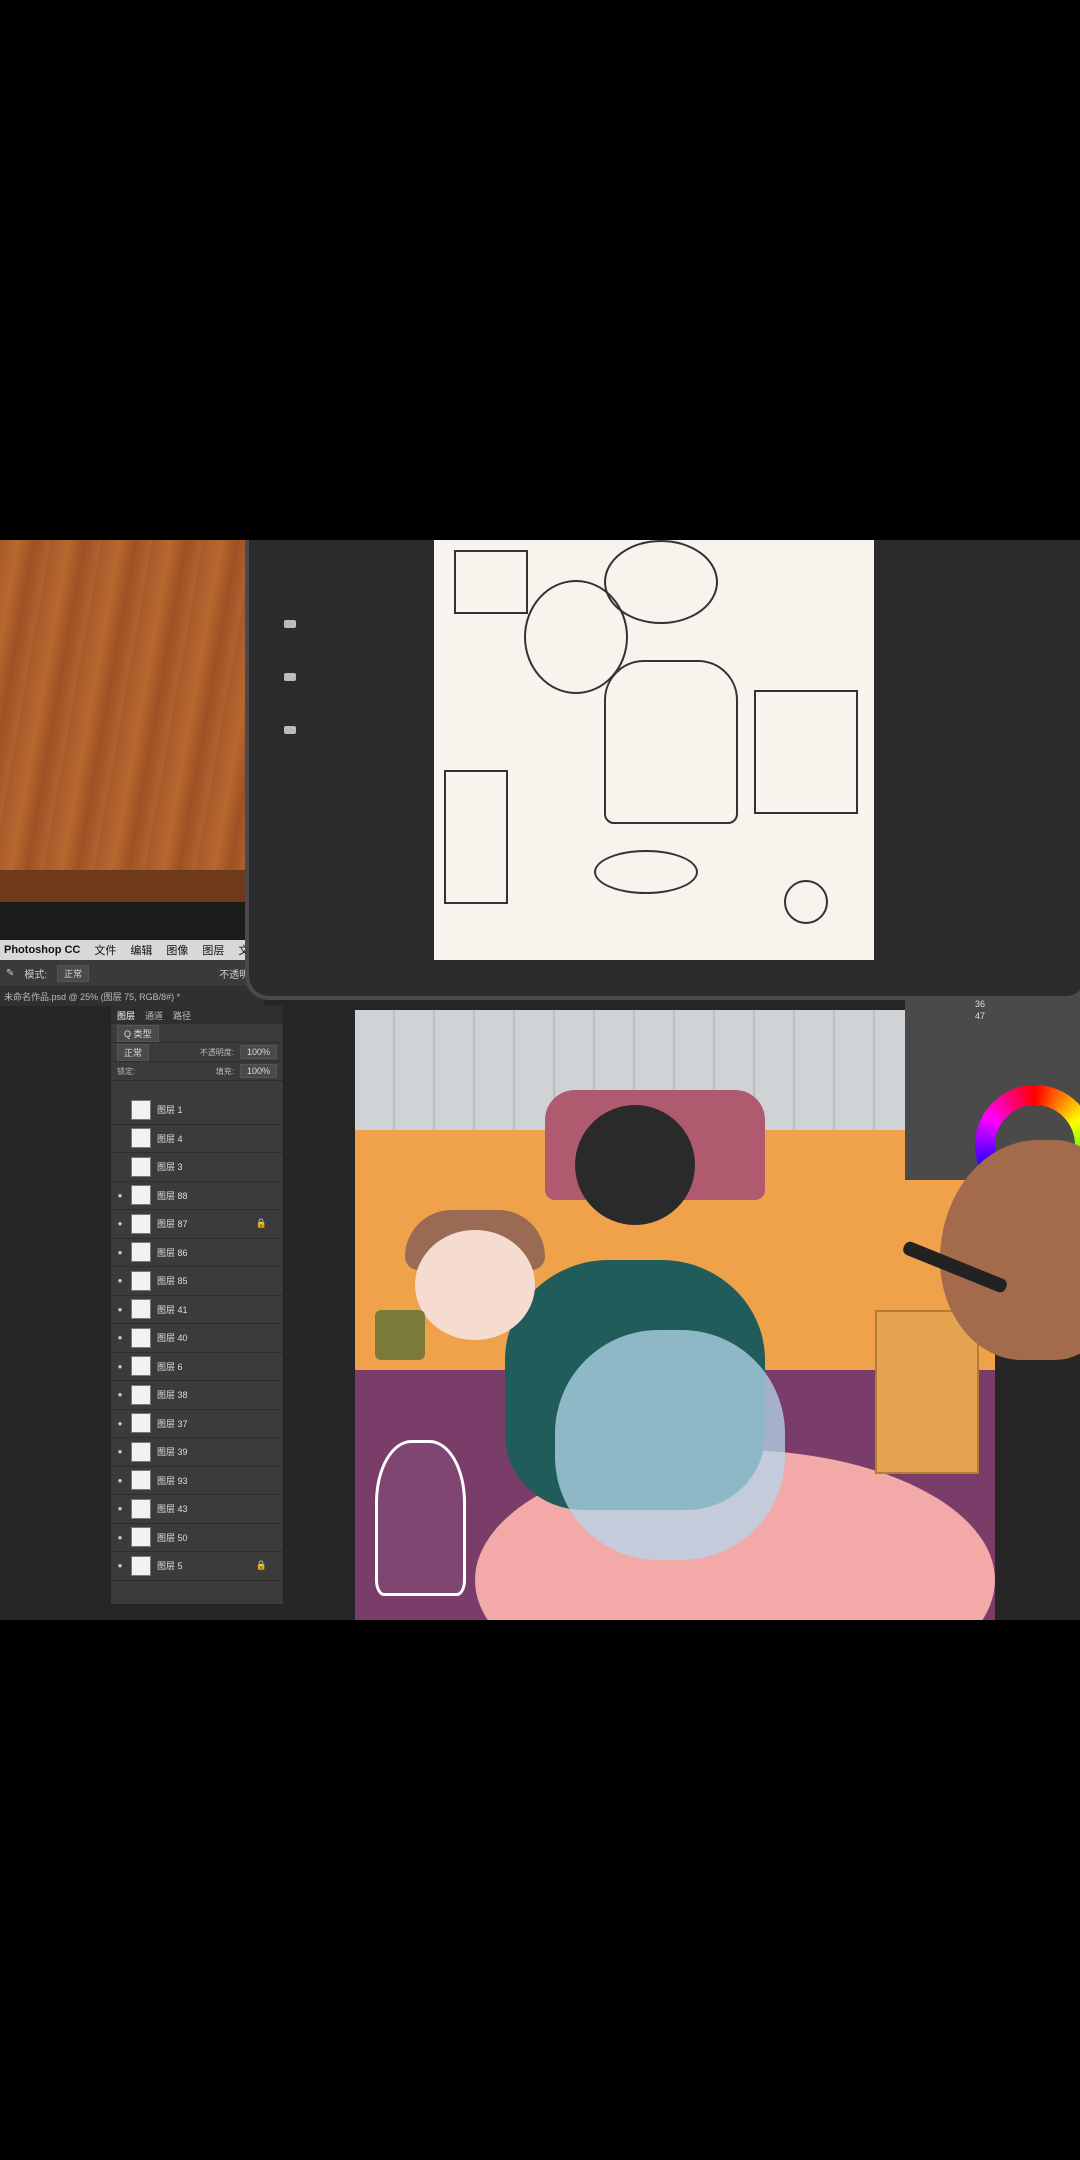 The image size is (1080, 2160). What do you see at coordinates (197, 1367) in the screenshot?
I see `layer-row: ● 图层 6` at bounding box center [197, 1367].